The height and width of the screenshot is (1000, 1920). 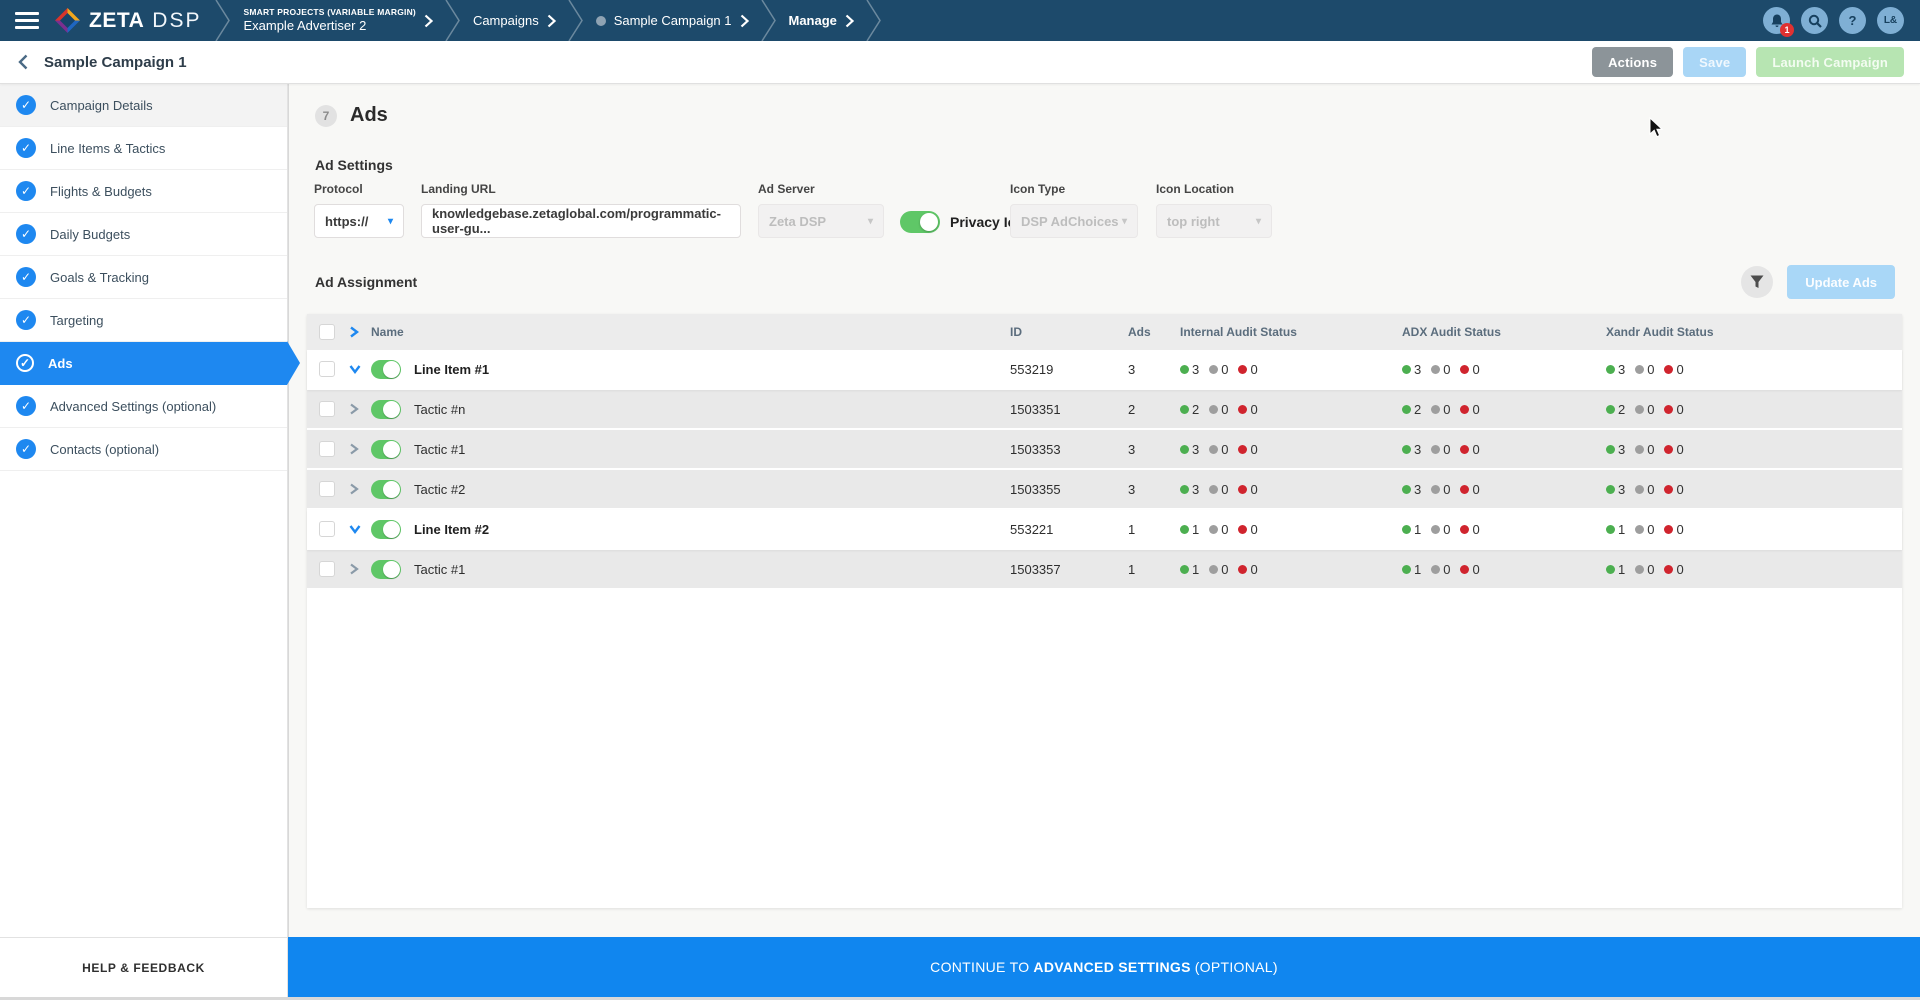 What do you see at coordinates (360, 332) in the screenshot?
I see `expand-all-chevron-icon` at bounding box center [360, 332].